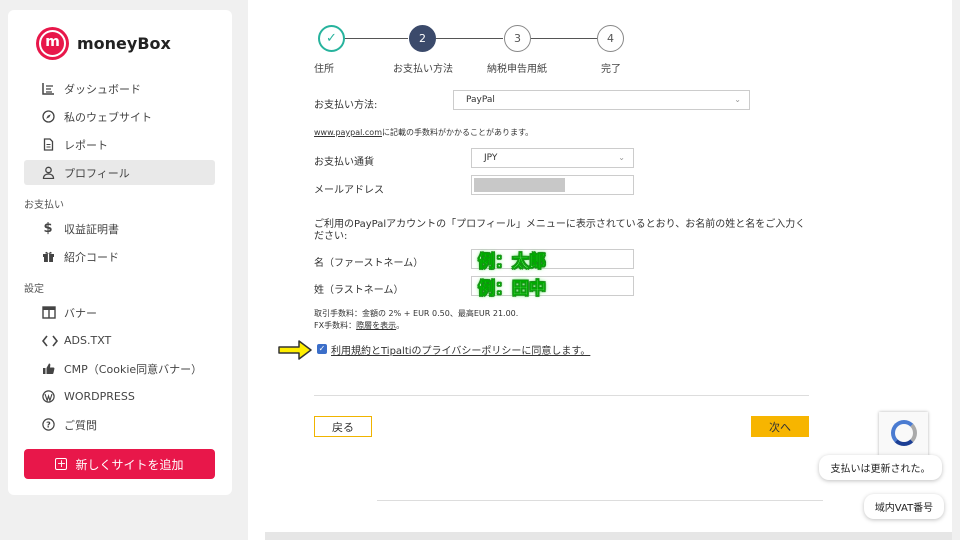 This screenshot has width=960, height=540. I want to click on recaptcha-icon, so click(904, 433).